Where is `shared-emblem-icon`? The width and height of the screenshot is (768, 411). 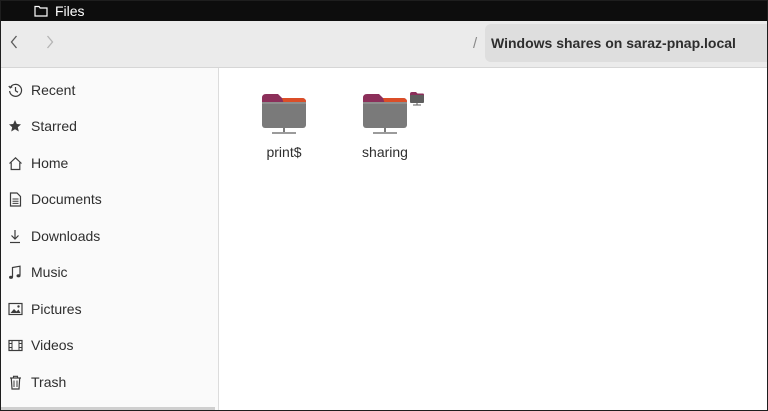
shared-emblem-icon is located at coordinates (417, 100).